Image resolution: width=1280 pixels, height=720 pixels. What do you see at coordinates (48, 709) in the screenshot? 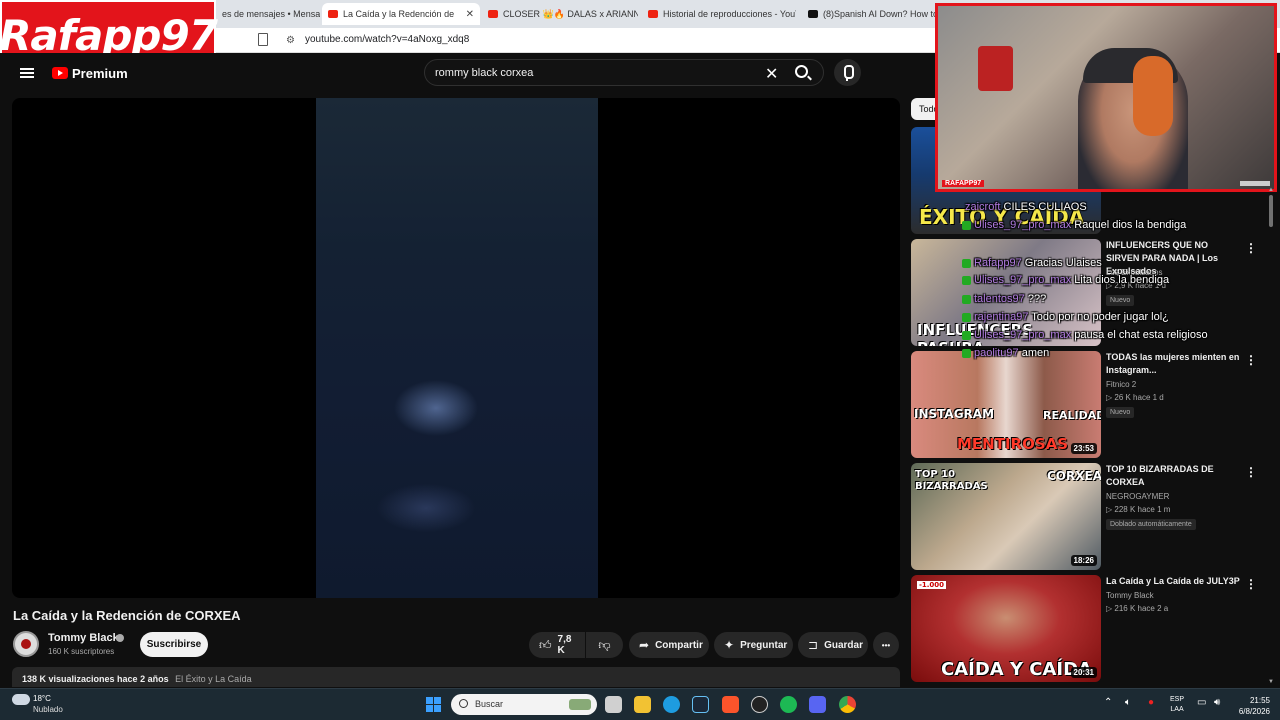
I see `weather-desc: Nublado` at bounding box center [48, 709].